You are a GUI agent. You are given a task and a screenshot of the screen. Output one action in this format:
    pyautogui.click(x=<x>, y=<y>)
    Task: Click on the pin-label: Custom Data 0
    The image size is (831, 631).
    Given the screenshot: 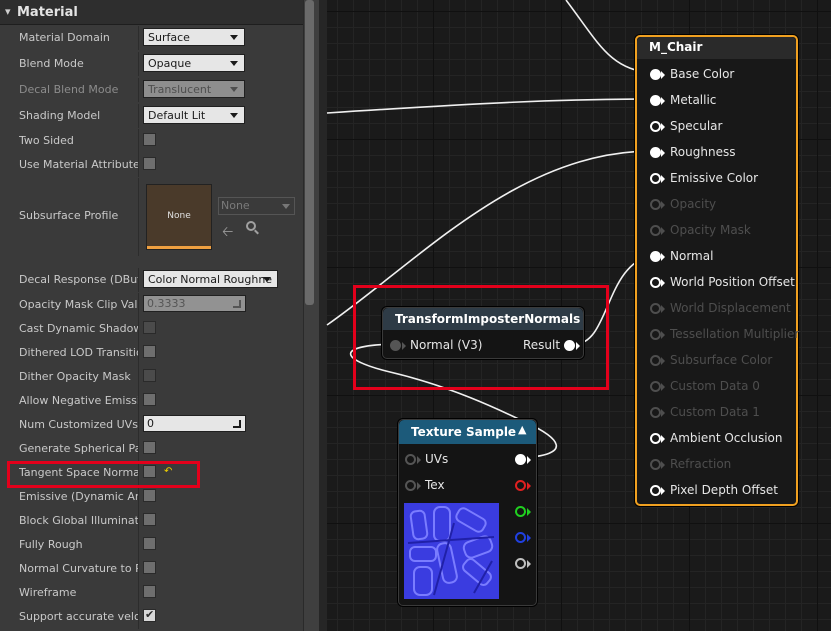 What is the action you would take?
    pyautogui.click(x=715, y=386)
    